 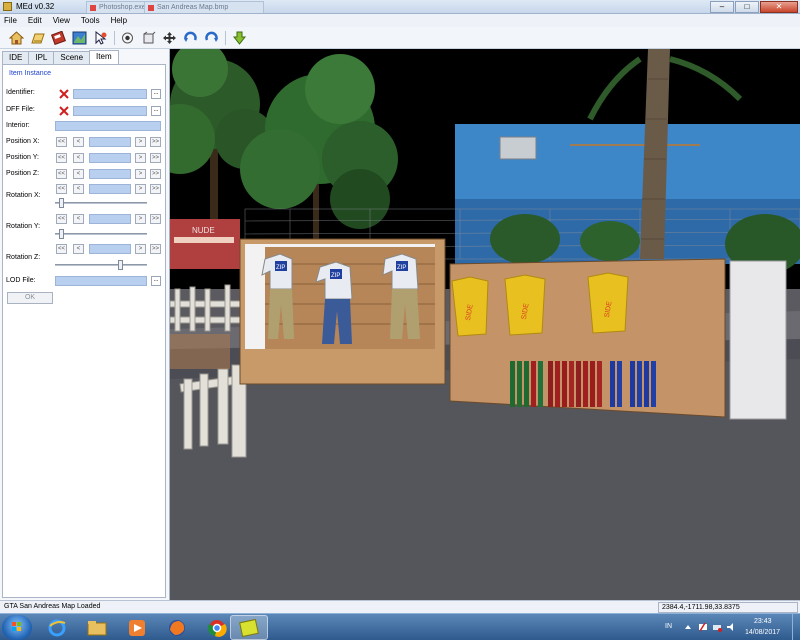 I want to click on save-icon, so click(x=58, y=38).